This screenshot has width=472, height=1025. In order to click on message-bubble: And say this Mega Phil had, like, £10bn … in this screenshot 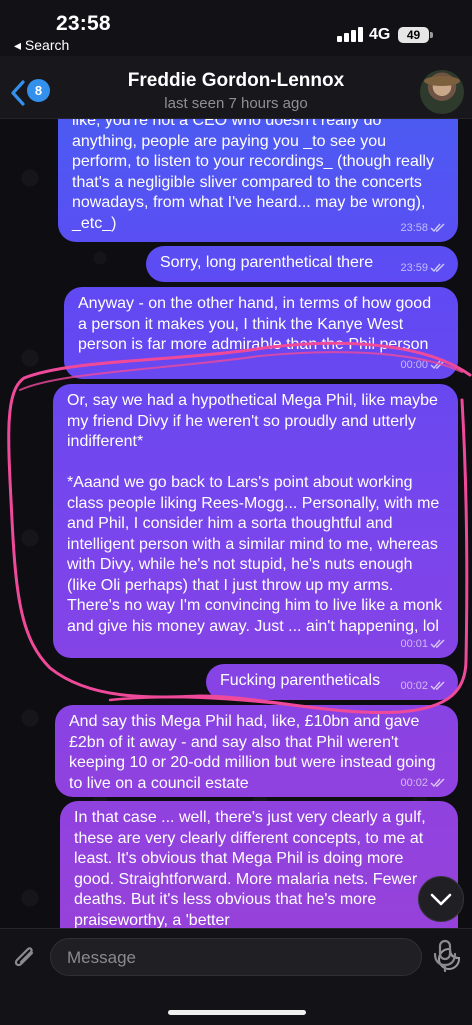, I will do `click(256, 751)`.